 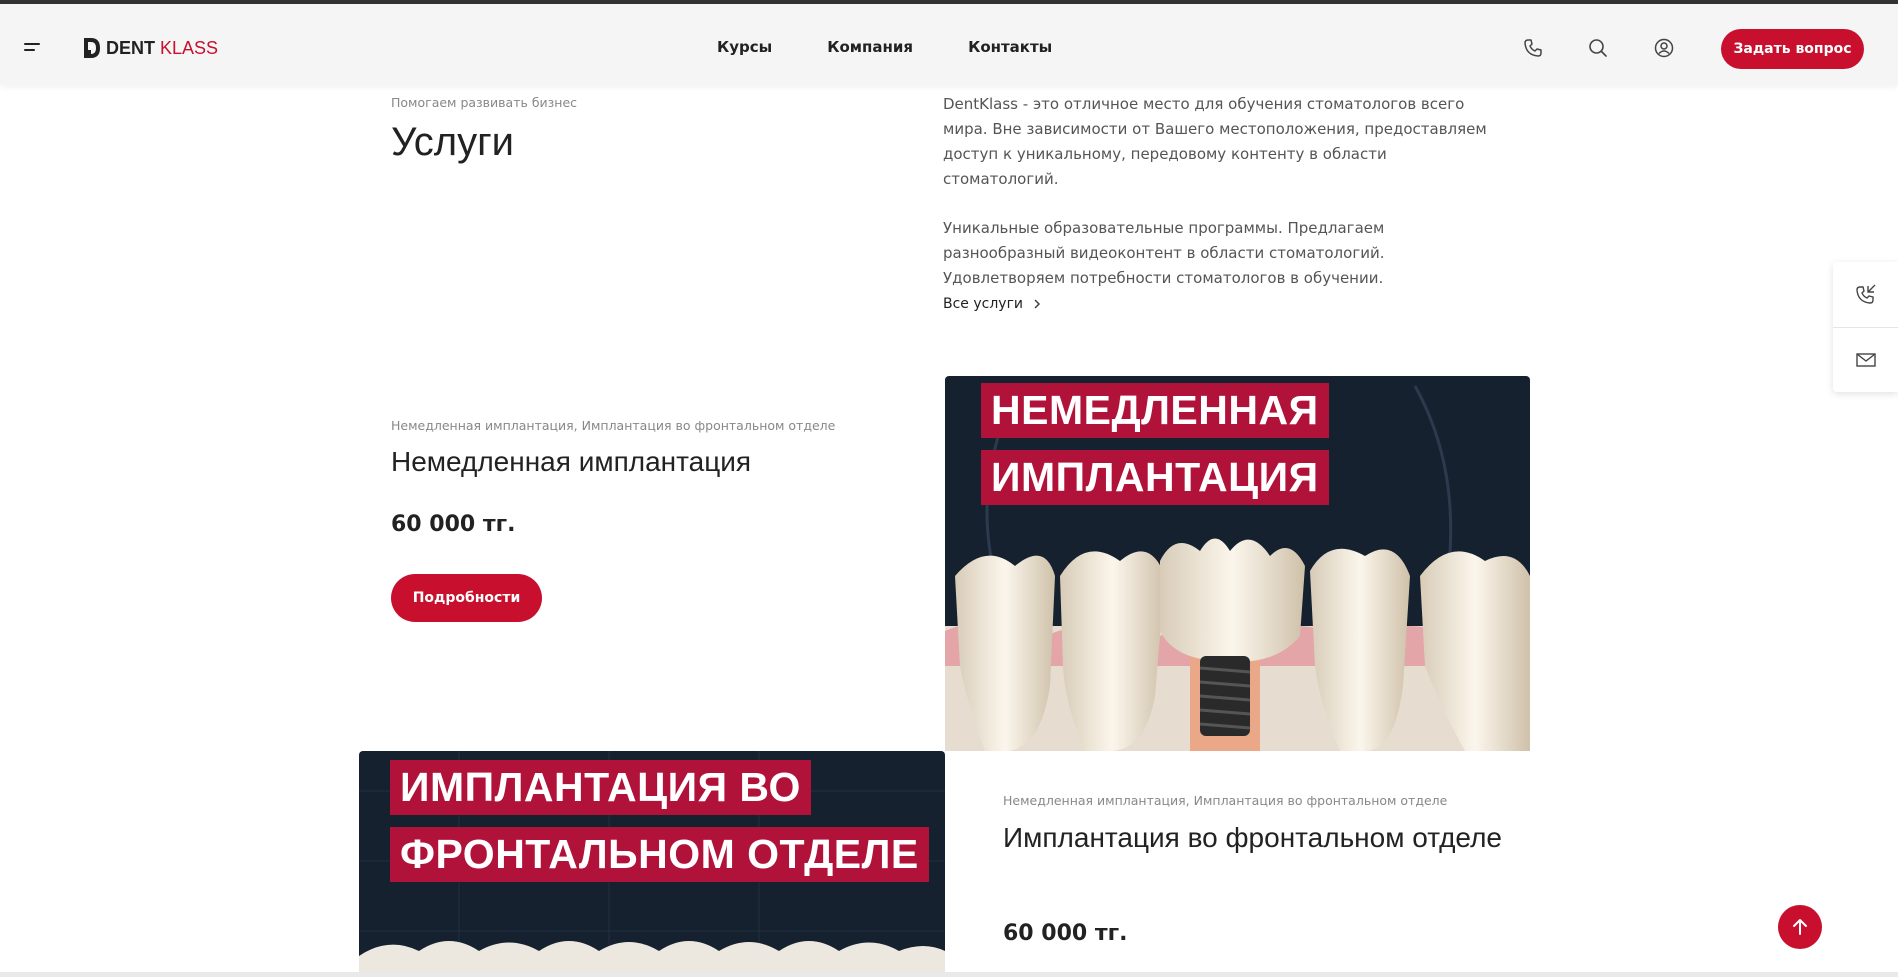 I want to click on logo-text-klass: KLASS, so click(x=189, y=47).